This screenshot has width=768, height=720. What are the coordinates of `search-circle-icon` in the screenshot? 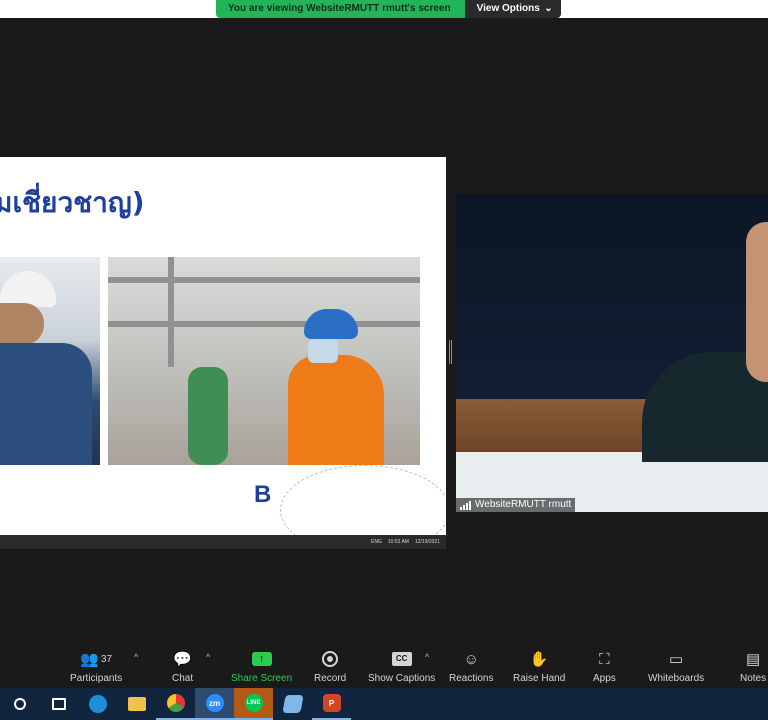 It's located at (19, 704).